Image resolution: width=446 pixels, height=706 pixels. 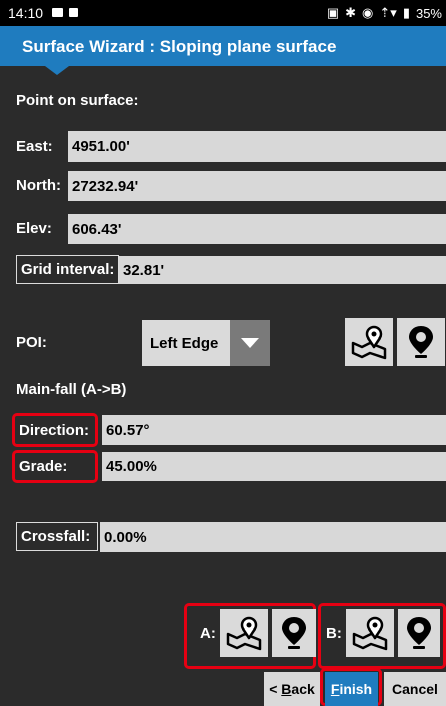 I want to click on mainfall-section-label: Main-fall (A->B), so click(x=71, y=389).